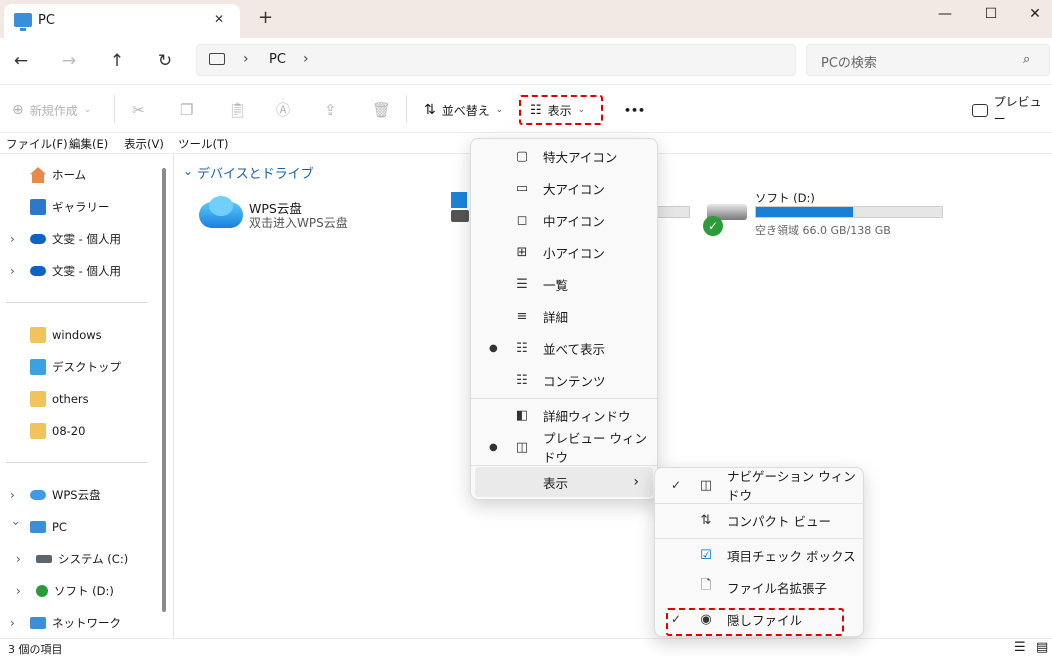 The width and height of the screenshot is (1052, 656). I want to click on preview-button: プレビュー, so click(1012, 110).